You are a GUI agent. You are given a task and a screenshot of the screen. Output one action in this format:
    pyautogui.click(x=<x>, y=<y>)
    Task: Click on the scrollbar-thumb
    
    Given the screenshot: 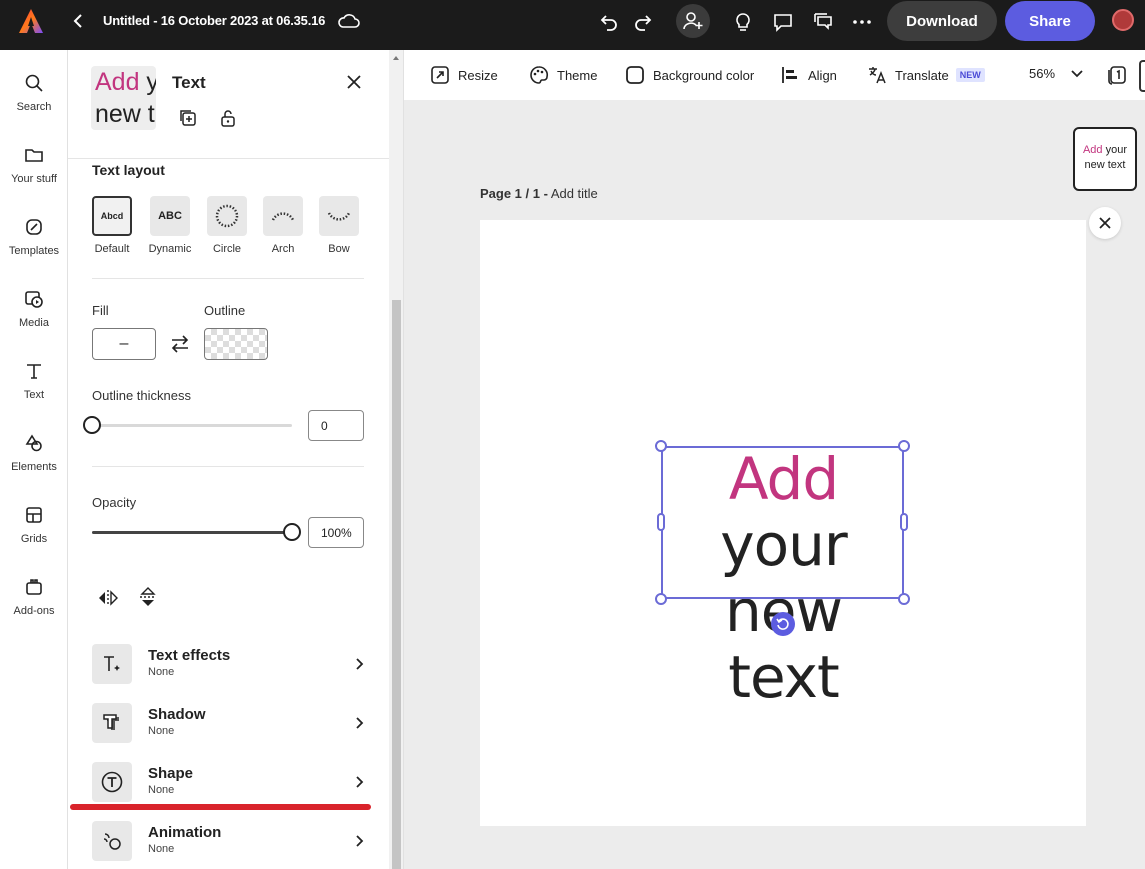 What is the action you would take?
    pyautogui.click(x=396, y=584)
    